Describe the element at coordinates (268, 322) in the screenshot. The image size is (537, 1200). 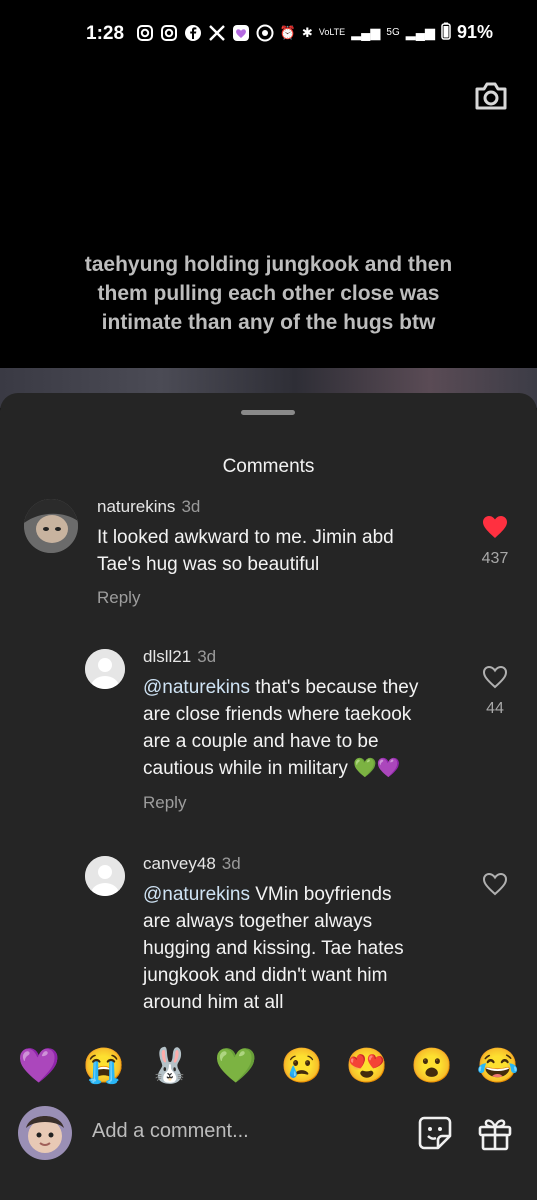
I see `caption-line: intimate than any of the hugs btw` at that location.